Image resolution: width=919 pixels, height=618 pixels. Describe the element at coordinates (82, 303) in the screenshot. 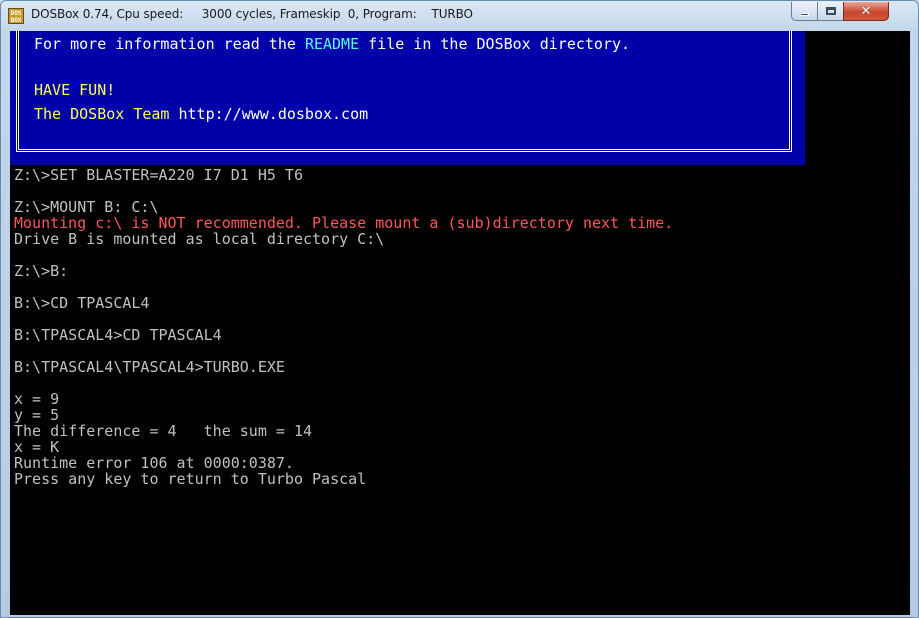

I see `console-line: B:\>CD TPASCAL4` at that location.